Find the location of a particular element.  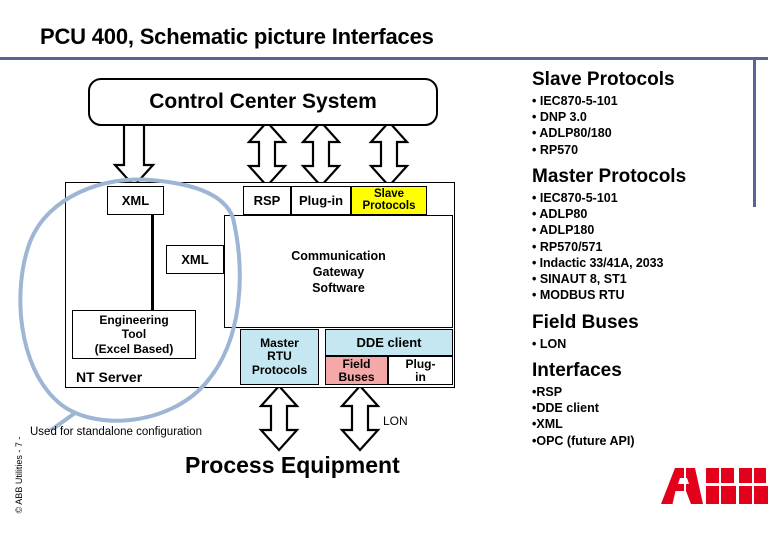

cell-slave-protocols: Slave Protocols is located at coordinates (389, 200).